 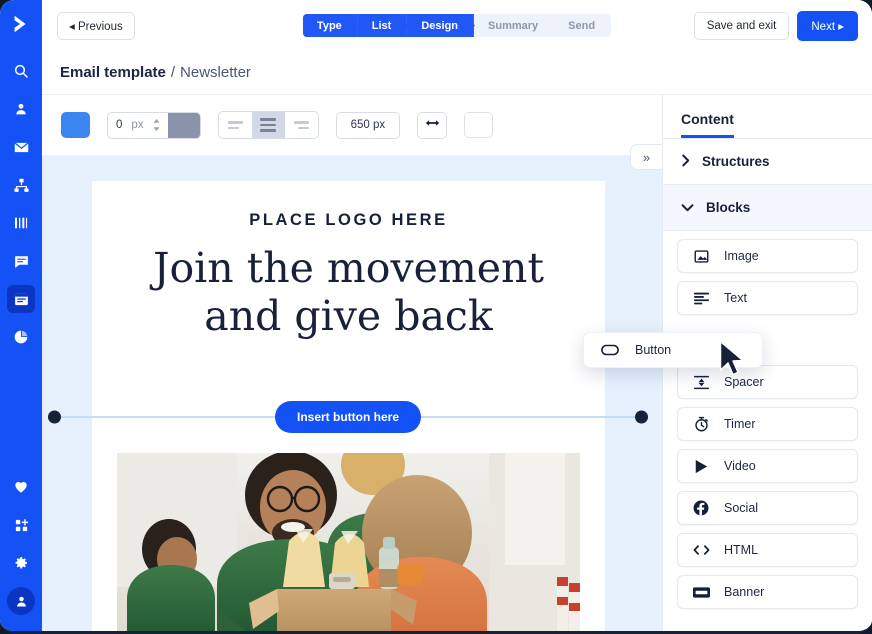 I want to click on accordion-blocks: Blocks, so click(x=767, y=208).